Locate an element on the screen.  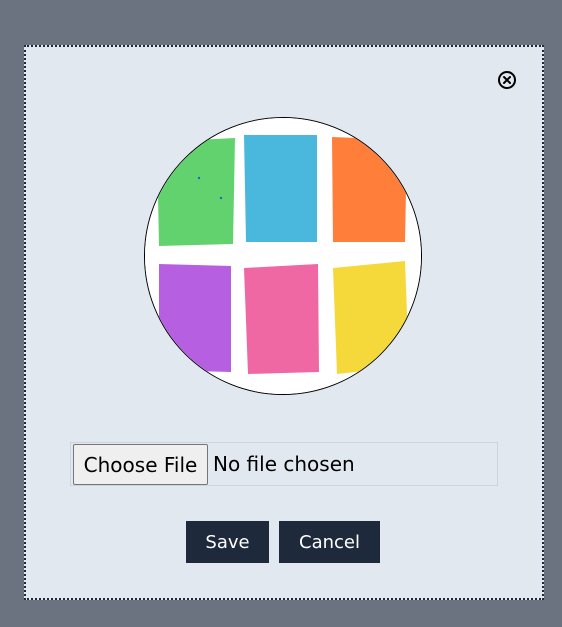
file-status-text: No file chosen is located at coordinates (284, 464).